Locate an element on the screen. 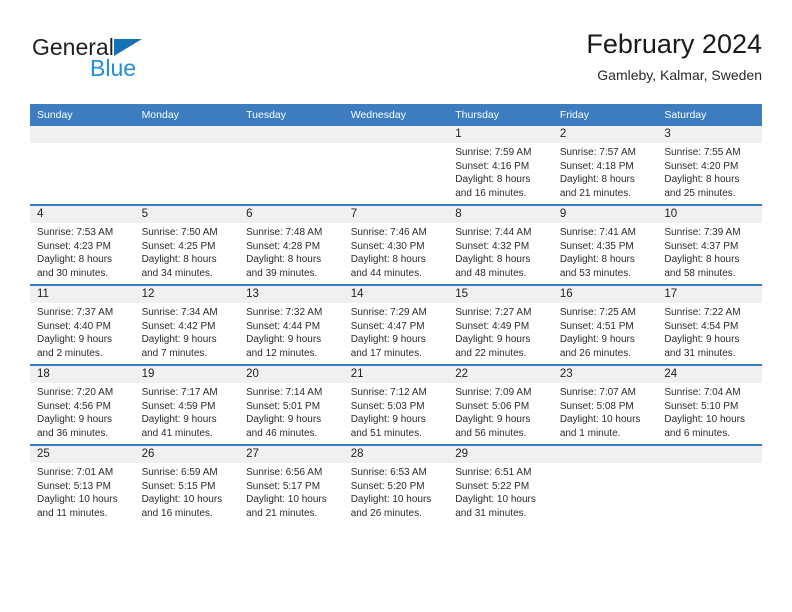  sunset-text: Sunset: 5:10 PM is located at coordinates (701, 406).